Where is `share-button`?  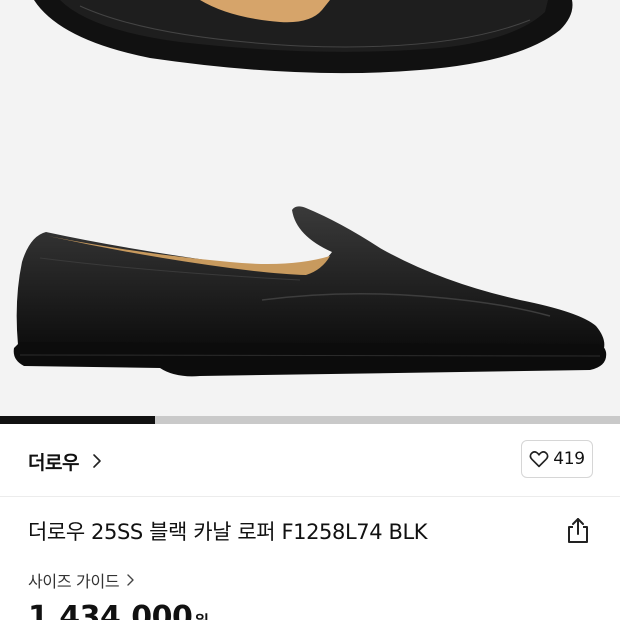
share-button is located at coordinates (578, 531).